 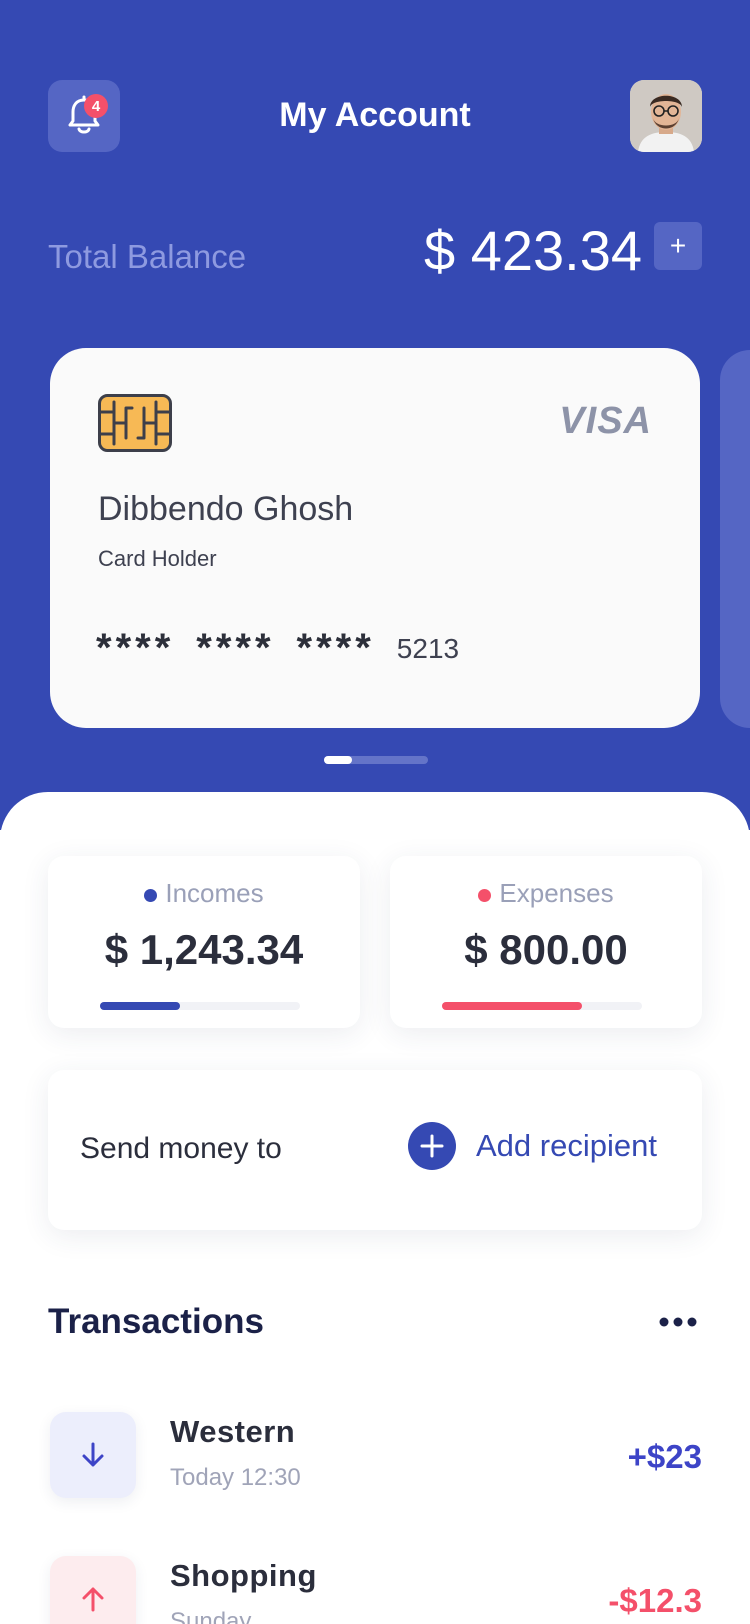 I want to click on chip-icon, so click(x=135, y=423).